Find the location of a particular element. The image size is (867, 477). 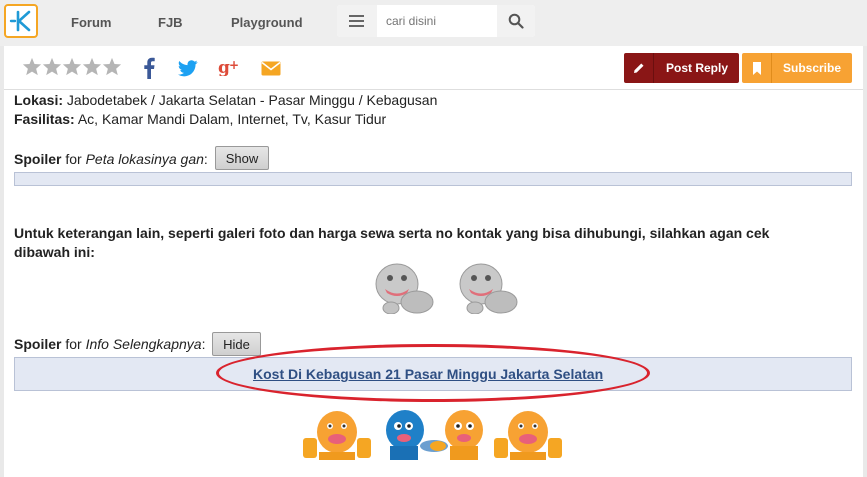

rating-stars is located at coordinates (72, 69).